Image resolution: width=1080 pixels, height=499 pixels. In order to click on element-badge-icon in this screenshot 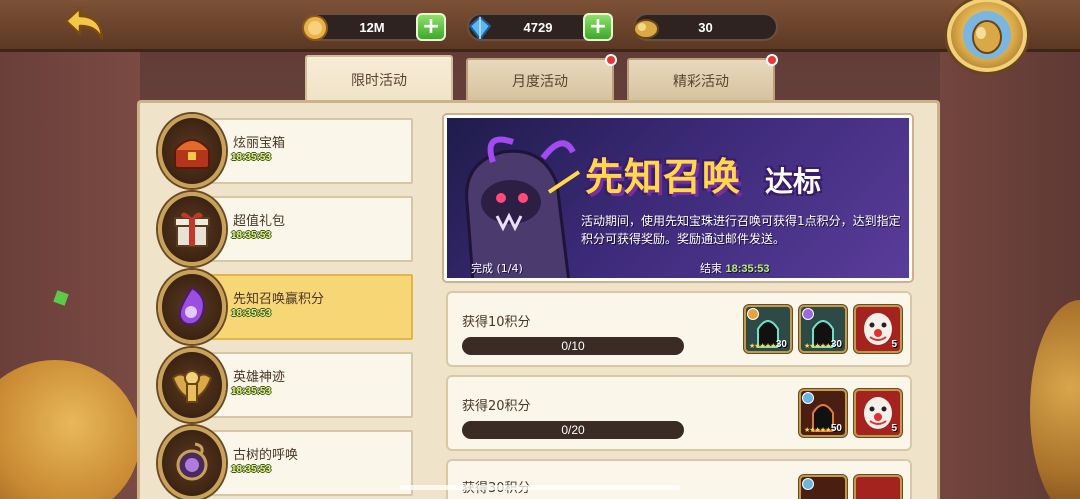, I will do `click(808, 484)`.